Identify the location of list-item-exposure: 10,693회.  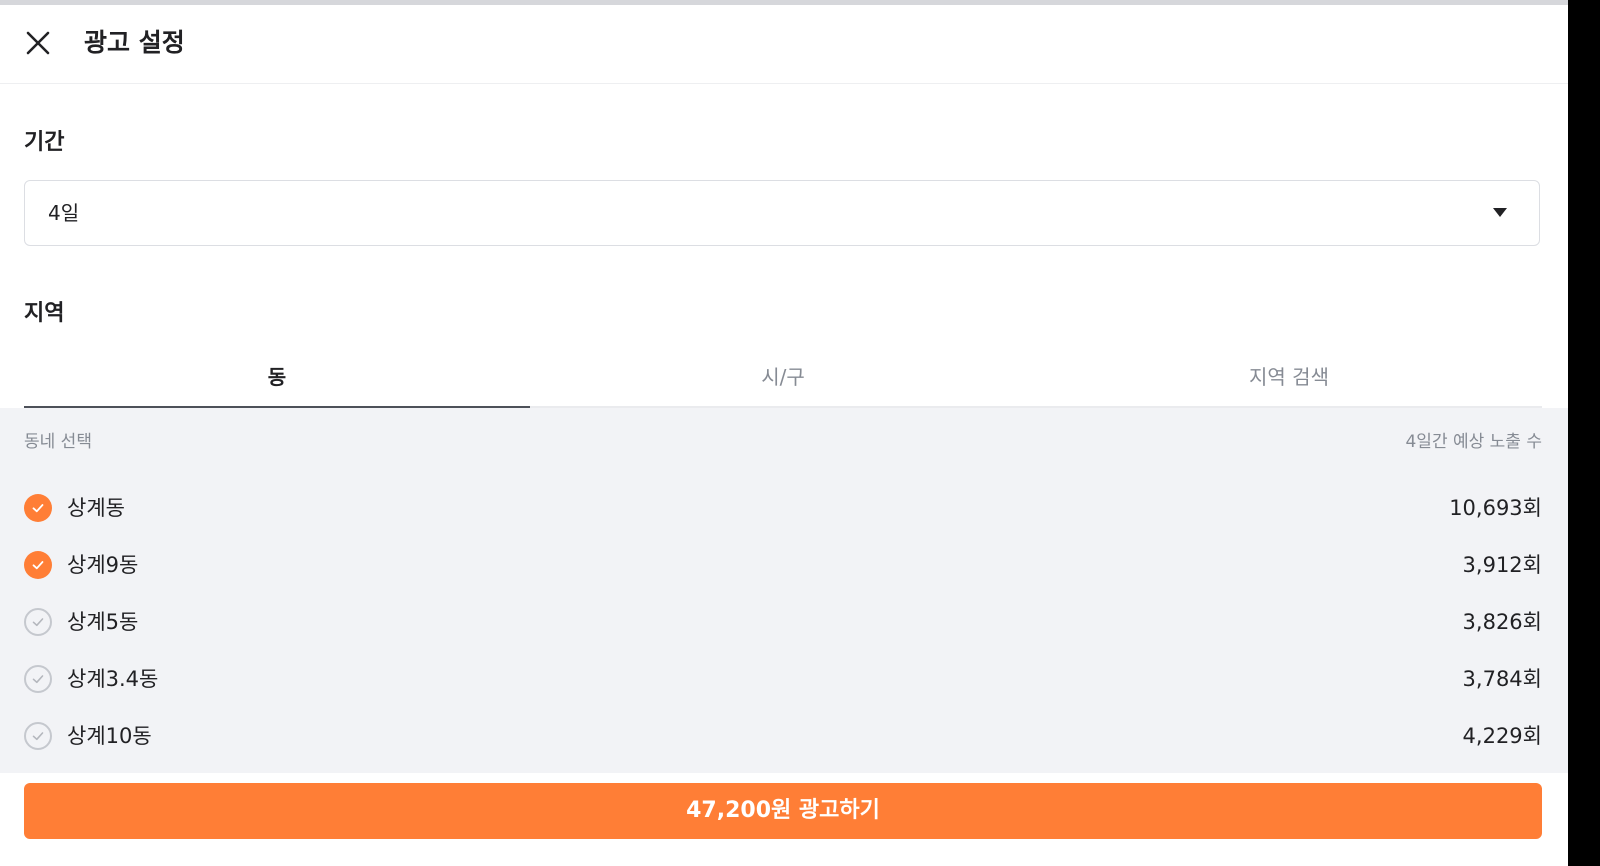
(1495, 508).